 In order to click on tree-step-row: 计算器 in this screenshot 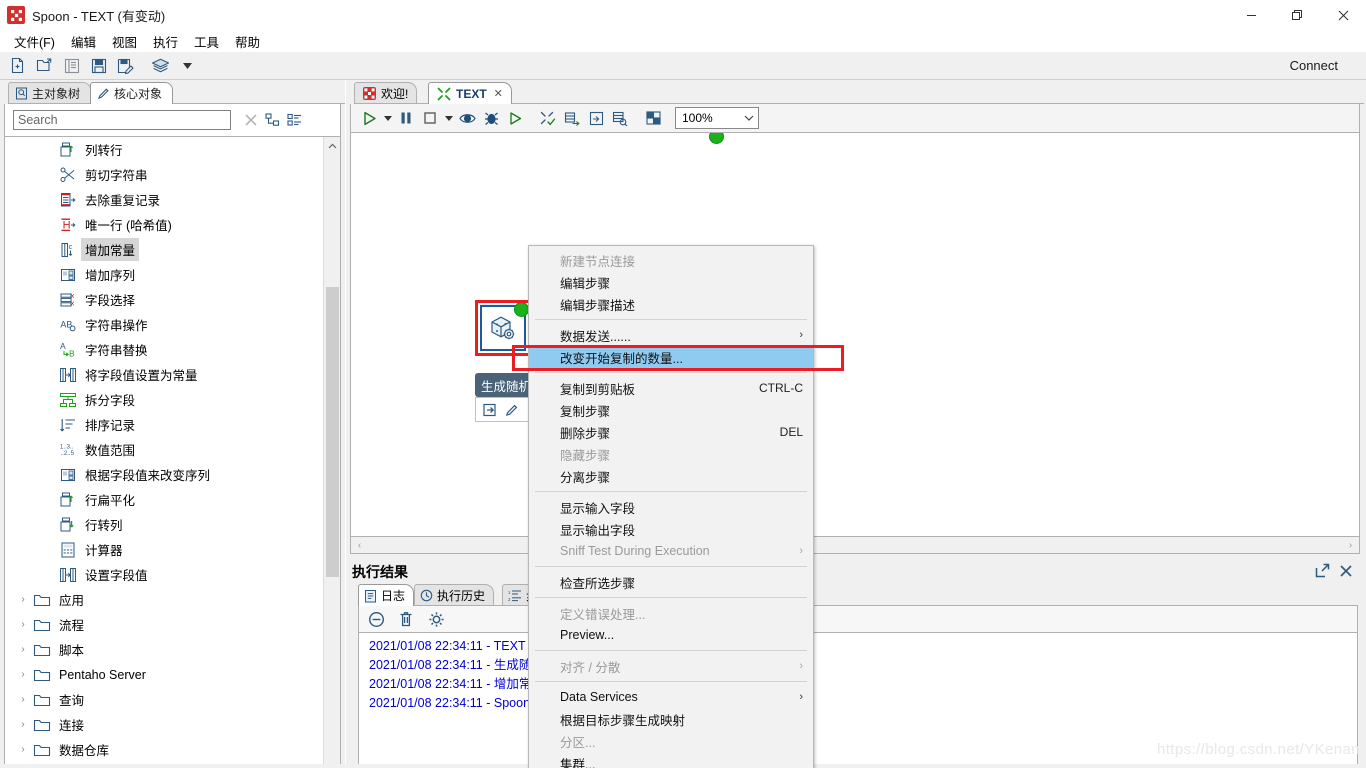, I will do `click(164, 549)`.